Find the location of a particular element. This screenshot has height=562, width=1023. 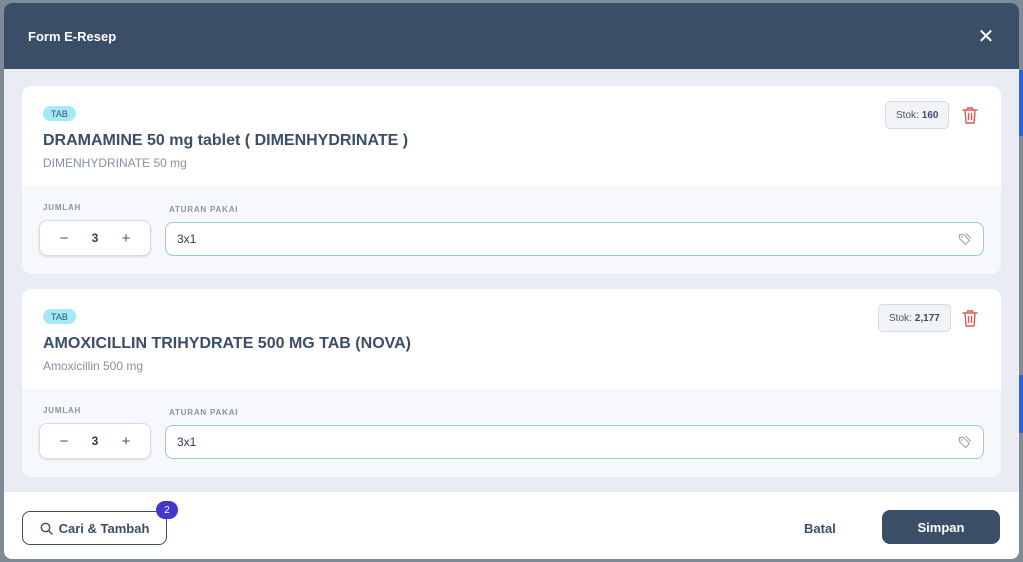

drug-generic-name: Amoxicillin 500 mg is located at coordinates (93, 366).